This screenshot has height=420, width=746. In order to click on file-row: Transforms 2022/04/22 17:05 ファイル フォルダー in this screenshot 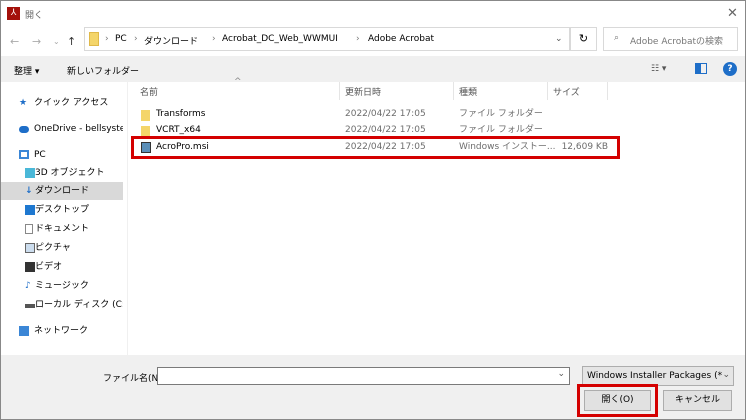, I will do `click(375, 114)`.